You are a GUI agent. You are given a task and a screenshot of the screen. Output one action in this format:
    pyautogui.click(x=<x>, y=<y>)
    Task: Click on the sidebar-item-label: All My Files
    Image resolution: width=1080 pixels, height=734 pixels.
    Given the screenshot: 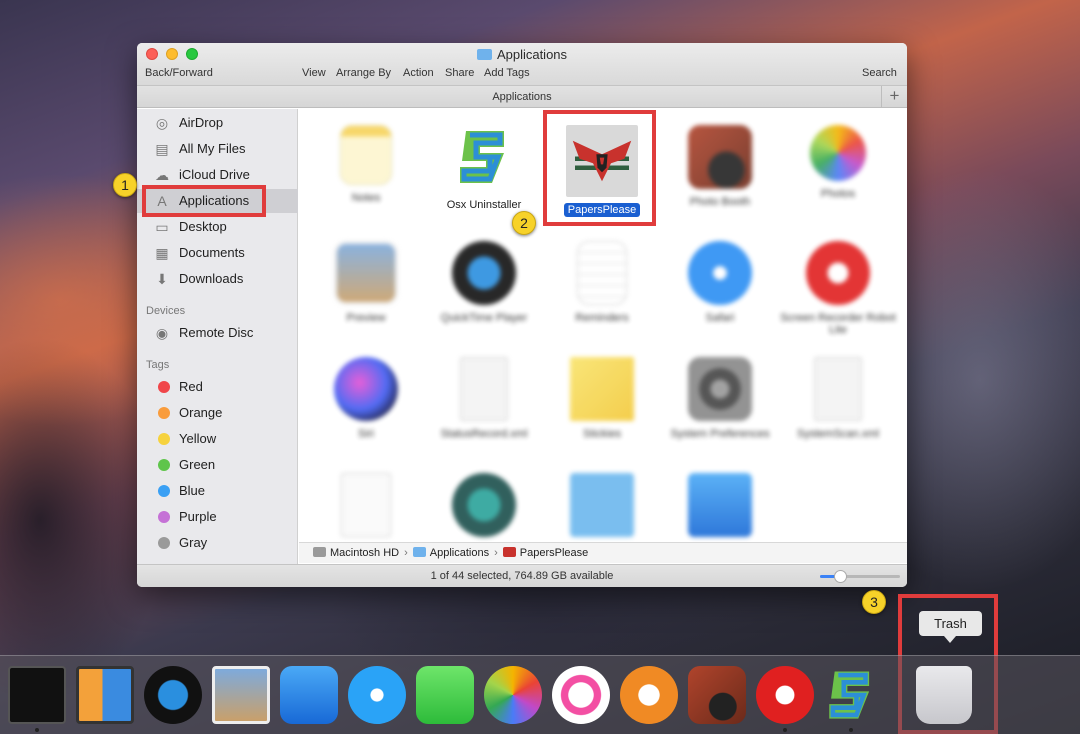 What is the action you would take?
    pyautogui.click(x=212, y=148)
    